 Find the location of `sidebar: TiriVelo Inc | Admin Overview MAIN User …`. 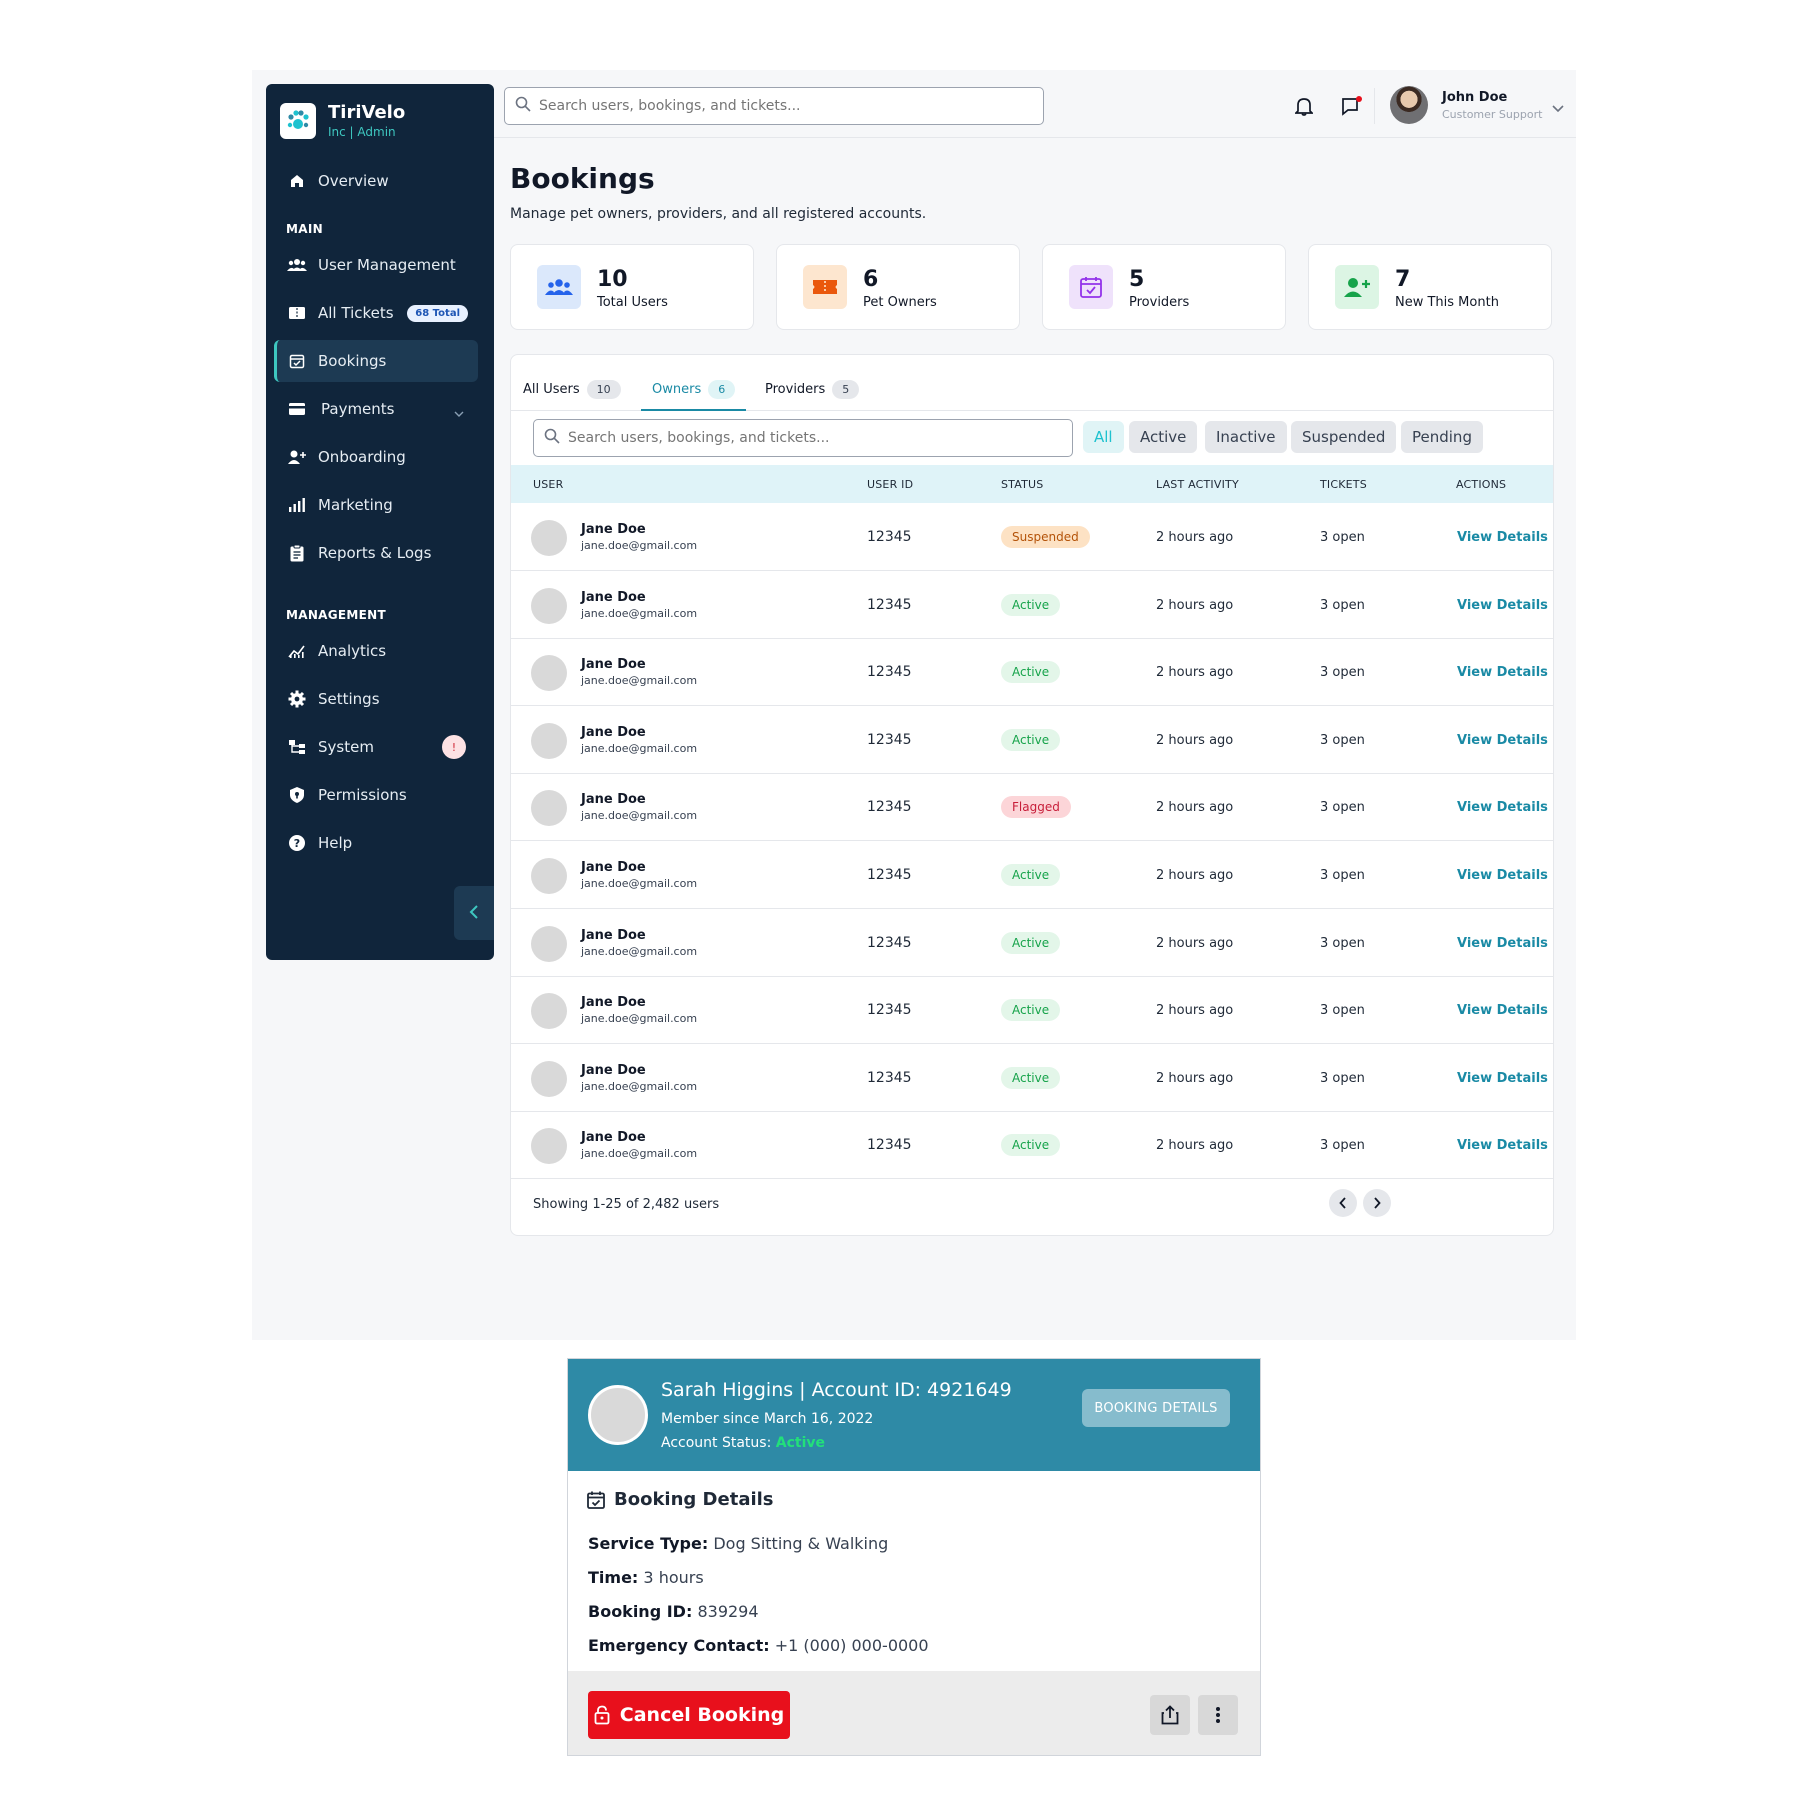

sidebar: TiriVelo Inc | Admin Overview MAIN User … is located at coordinates (380, 522).